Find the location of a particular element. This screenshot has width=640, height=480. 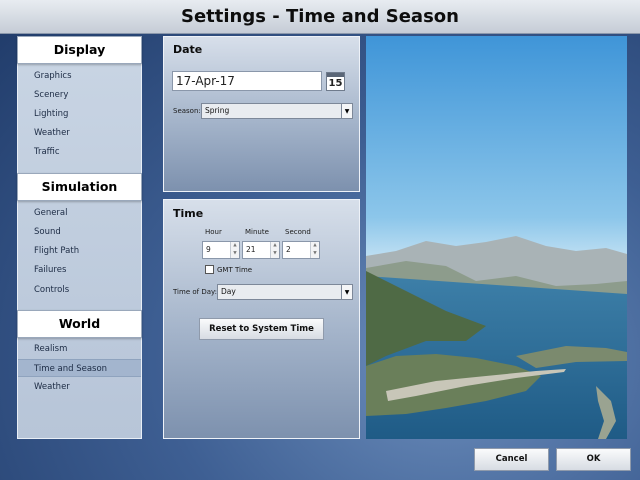

sidebar-item-general: General is located at coordinates (79, 213).